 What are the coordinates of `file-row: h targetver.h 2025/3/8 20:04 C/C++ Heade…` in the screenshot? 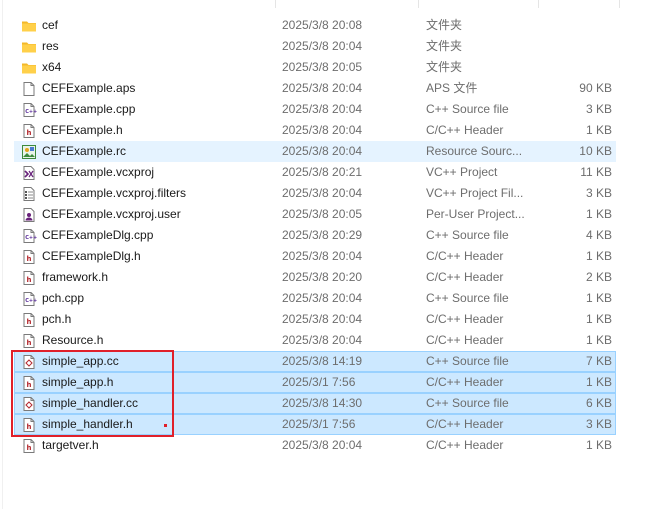 It's located at (324, 445).